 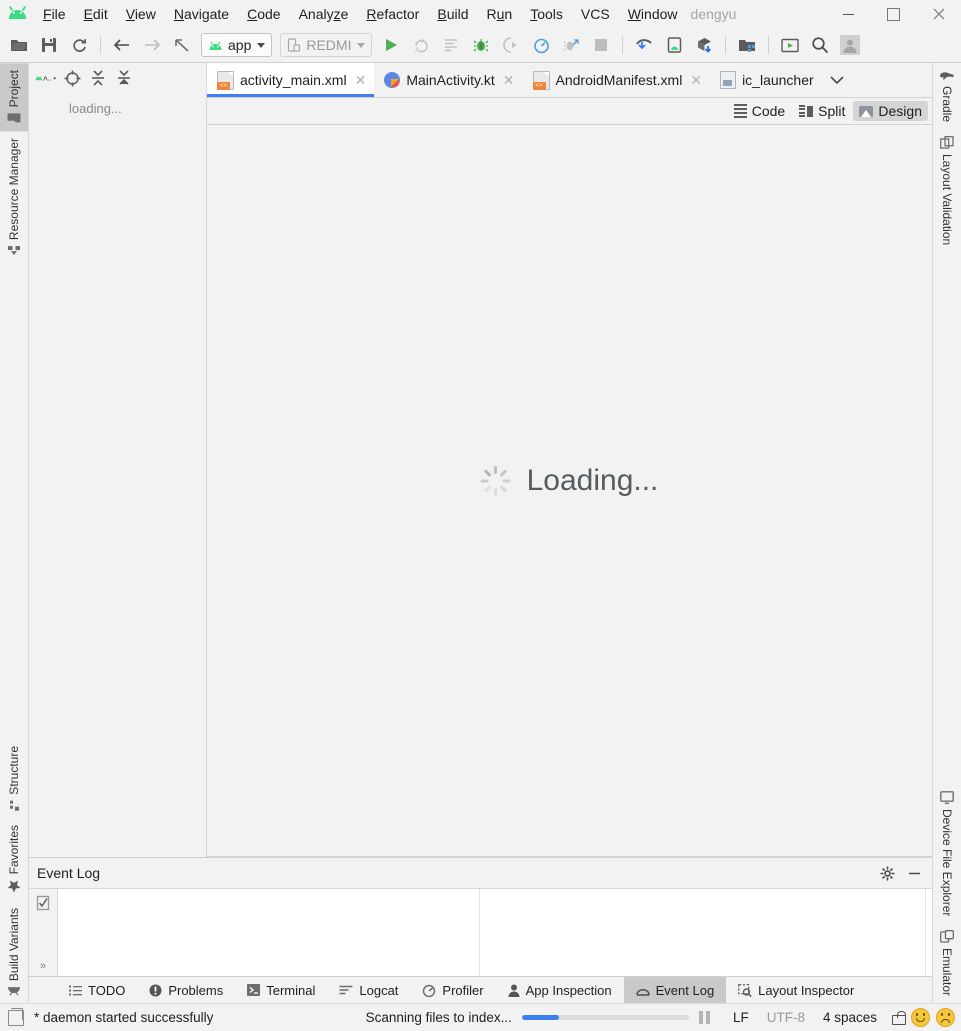 I want to click on sidebar-item-emulator: Emulator, so click(x=947, y=963).